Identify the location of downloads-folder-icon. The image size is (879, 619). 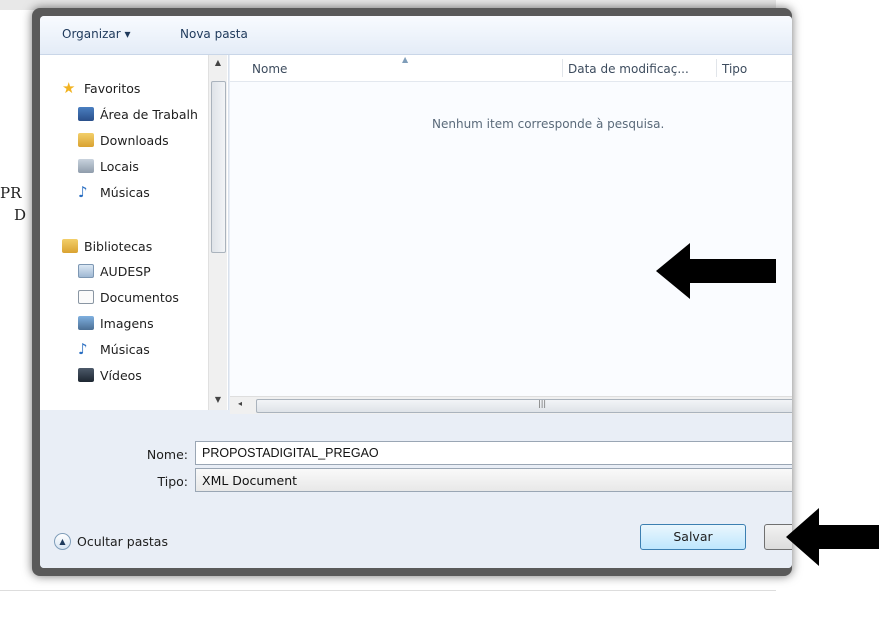
(86, 140).